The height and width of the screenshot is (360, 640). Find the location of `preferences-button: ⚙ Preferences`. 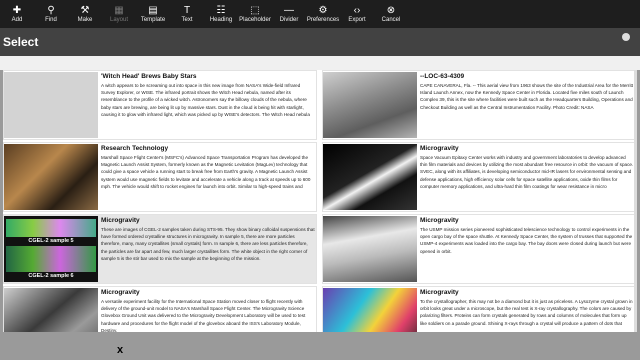

preferences-button: ⚙ Preferences is located at coordinates (323, 14).